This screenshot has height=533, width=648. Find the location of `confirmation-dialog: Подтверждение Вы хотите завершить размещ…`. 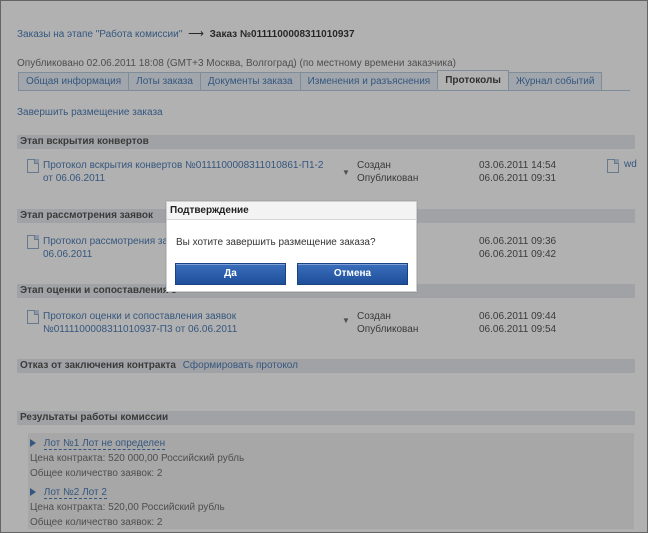

confirmation-dialog: Подтверждение Вы хотите завершить размещ… is located at coordinates (291, 246).